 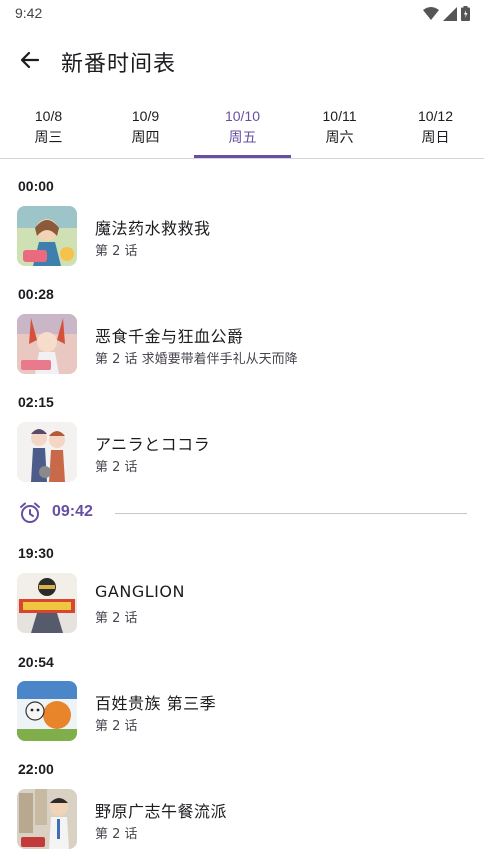 What do you see at coordinates (29, 13) in the screenshot?
I see `status-time: 9:42` at bounding box center [29, 13].